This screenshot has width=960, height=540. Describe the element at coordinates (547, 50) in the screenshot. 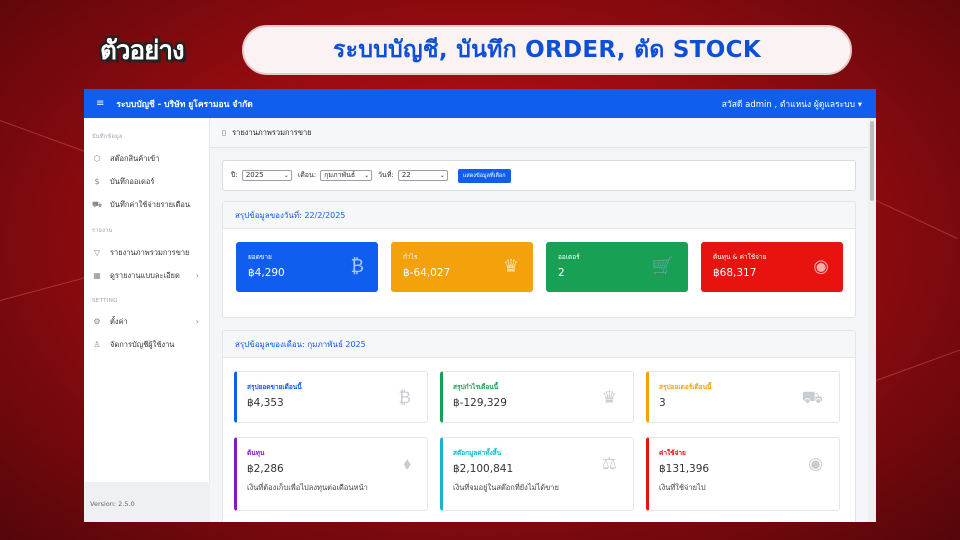

I see `headline-banner: ระบบบัญชี, บันทึก ORDER, ตัด STOCK` at that location.